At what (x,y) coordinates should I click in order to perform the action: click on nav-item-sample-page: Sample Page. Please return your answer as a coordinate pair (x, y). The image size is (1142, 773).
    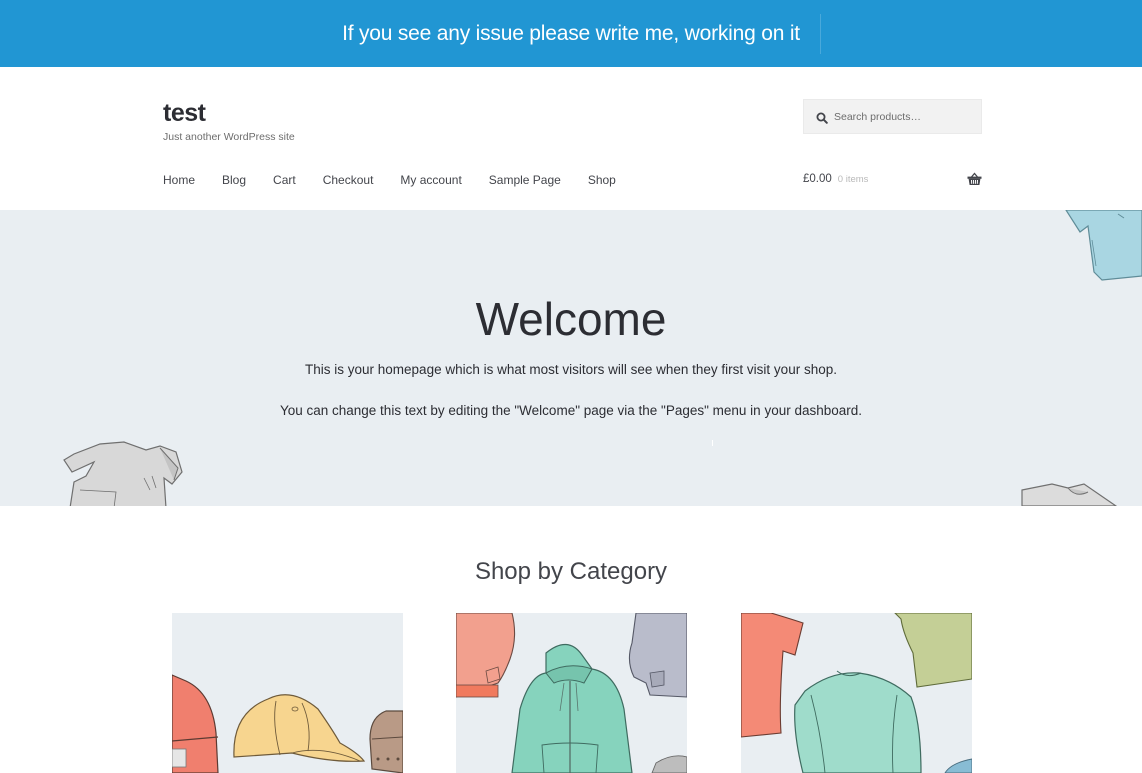
    Looking at the image, I should click on (525, 180).